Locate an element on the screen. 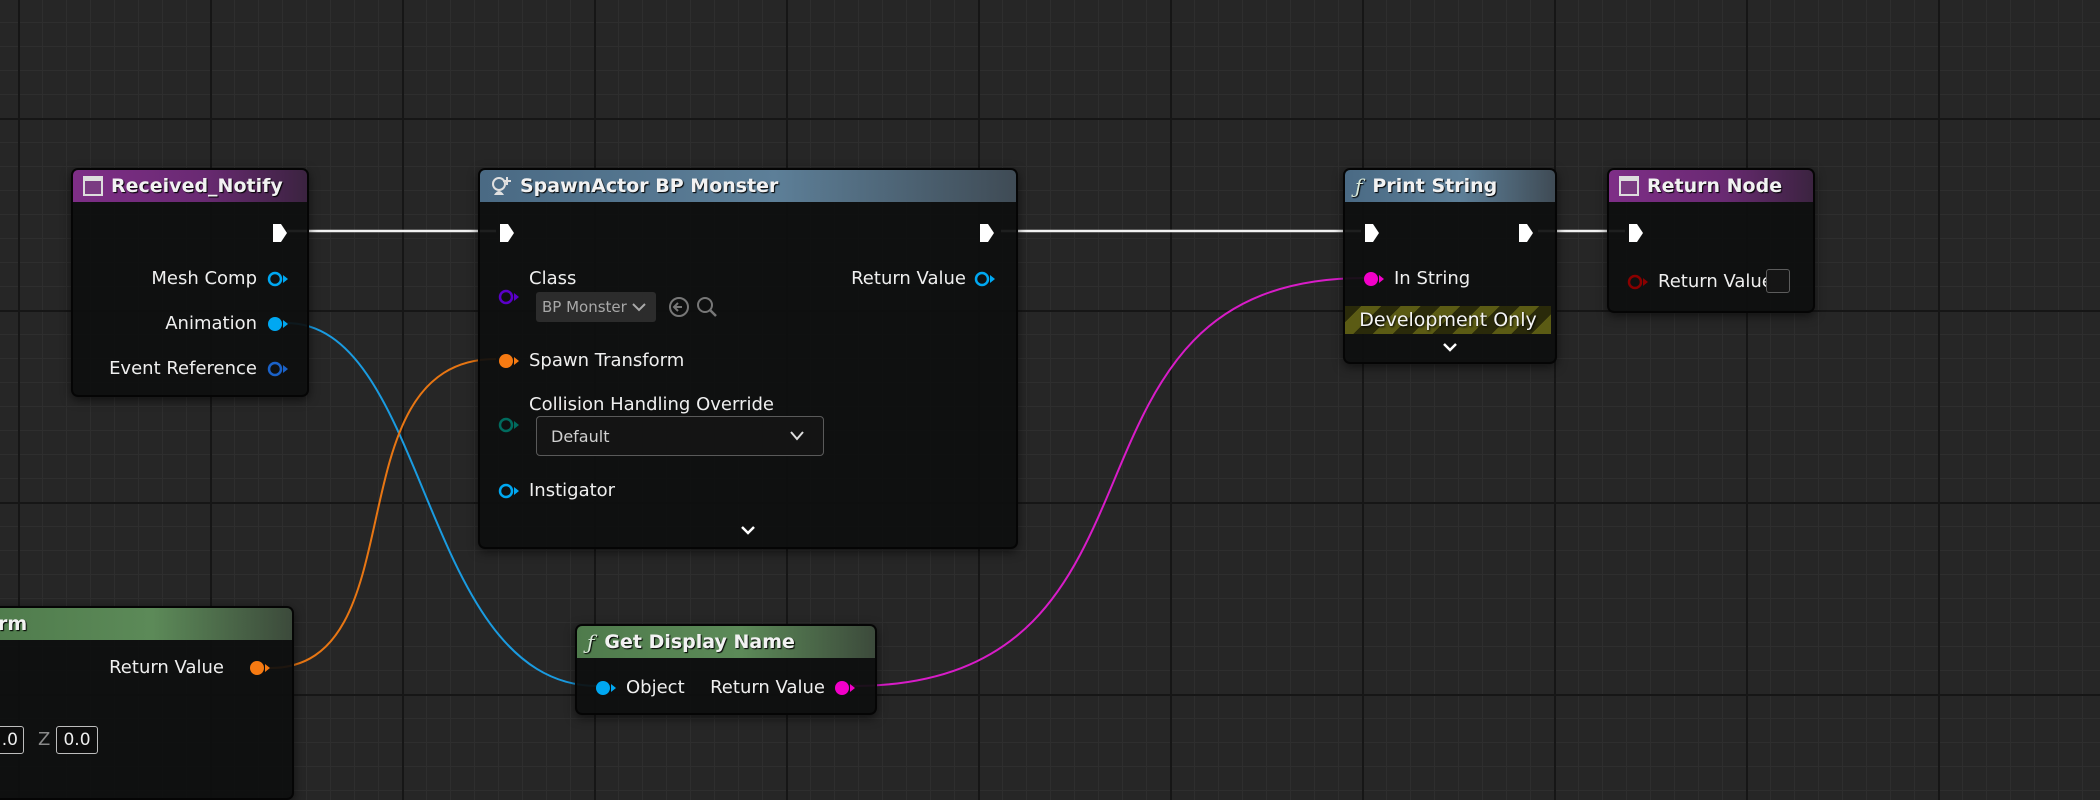 Image resolution: width=2100 pixels, height=800 pixels. animation-pin is located at coordinates (278, 324).